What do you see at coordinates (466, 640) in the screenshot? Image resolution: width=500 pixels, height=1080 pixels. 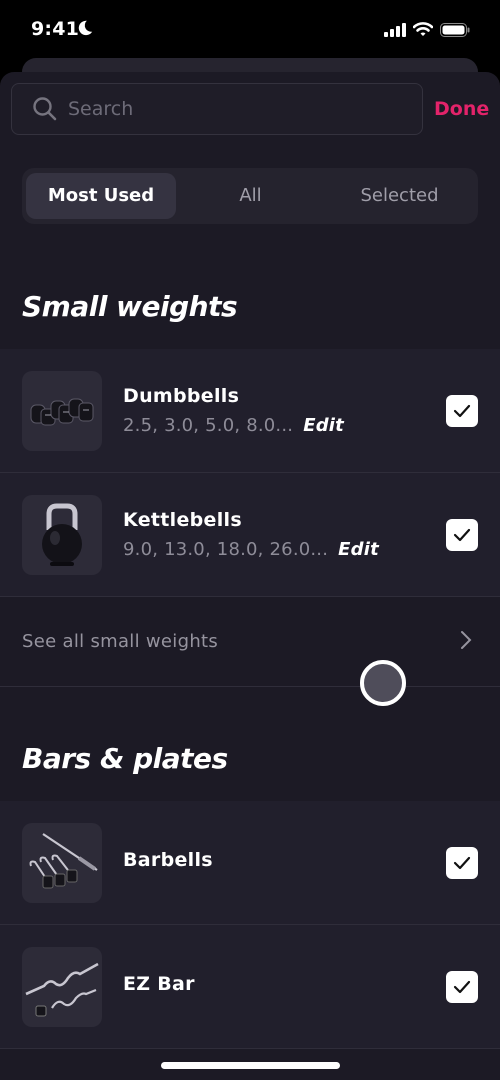 I see `chevron-right-icon` at bounding box center [466, 640].